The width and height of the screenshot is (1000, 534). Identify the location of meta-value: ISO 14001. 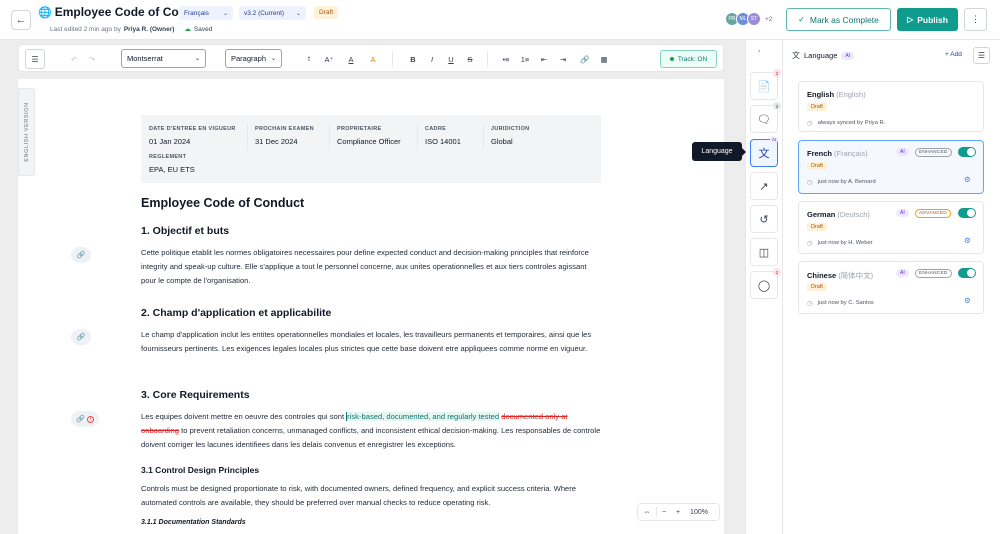
(443, 141).